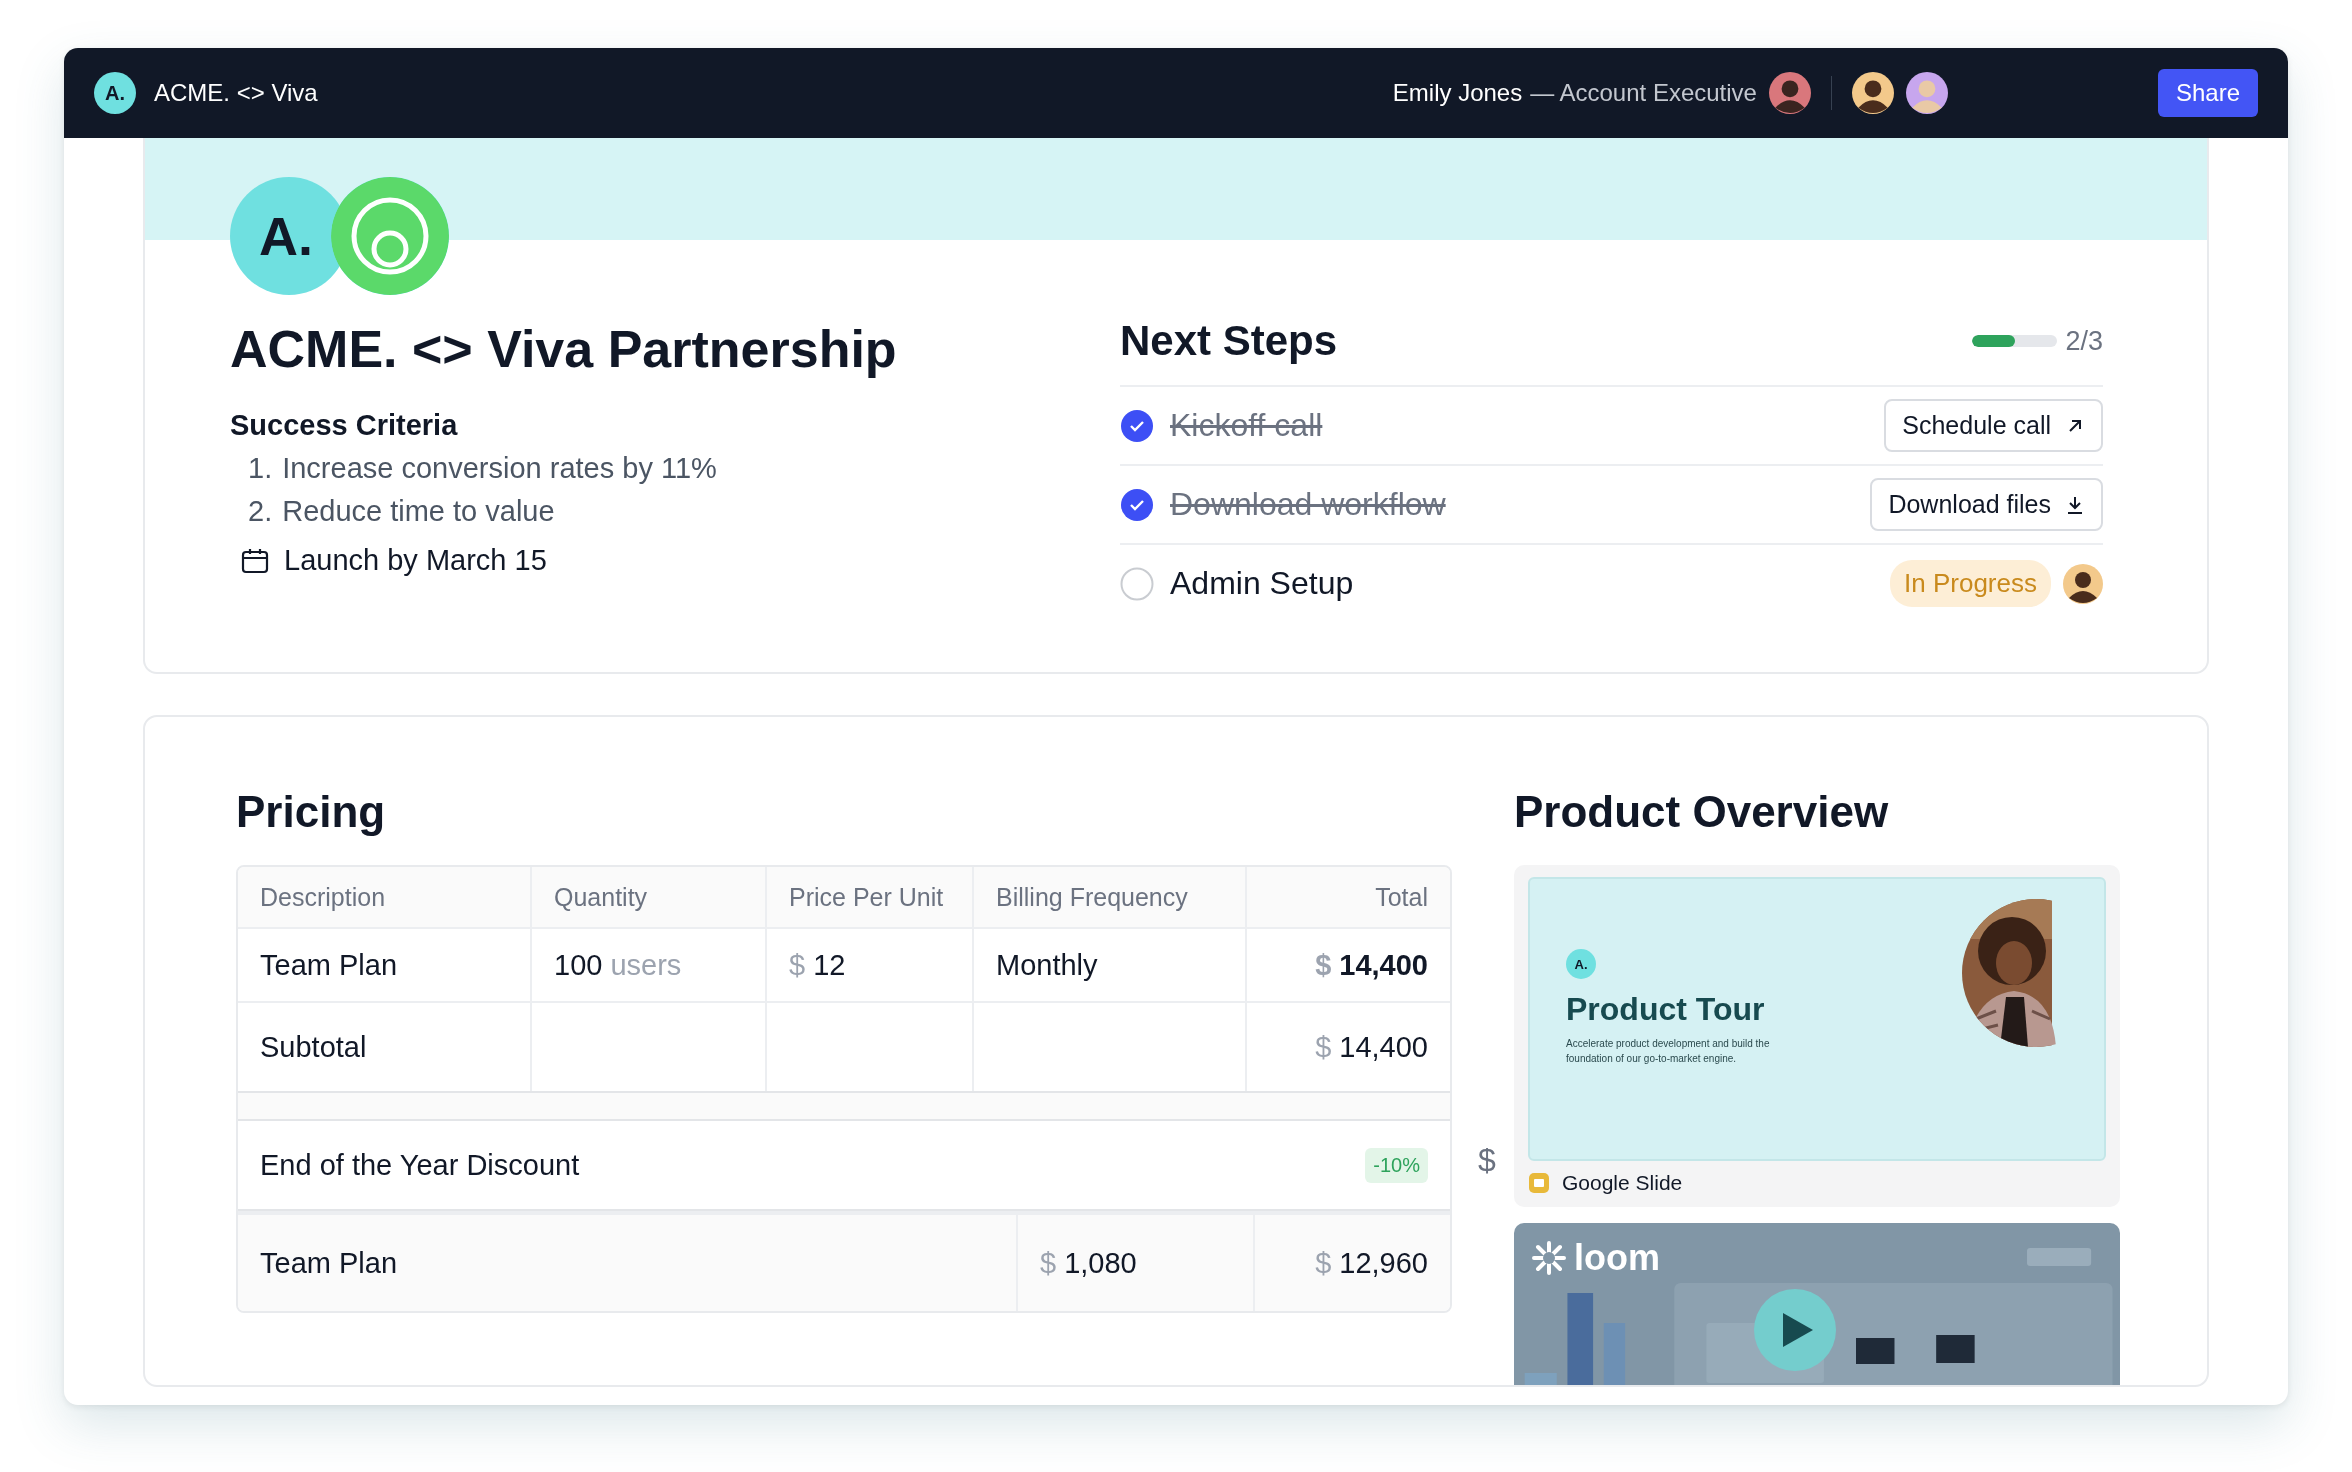  I want to click on criteria-item: Reduce time to value, so click(418, 511).